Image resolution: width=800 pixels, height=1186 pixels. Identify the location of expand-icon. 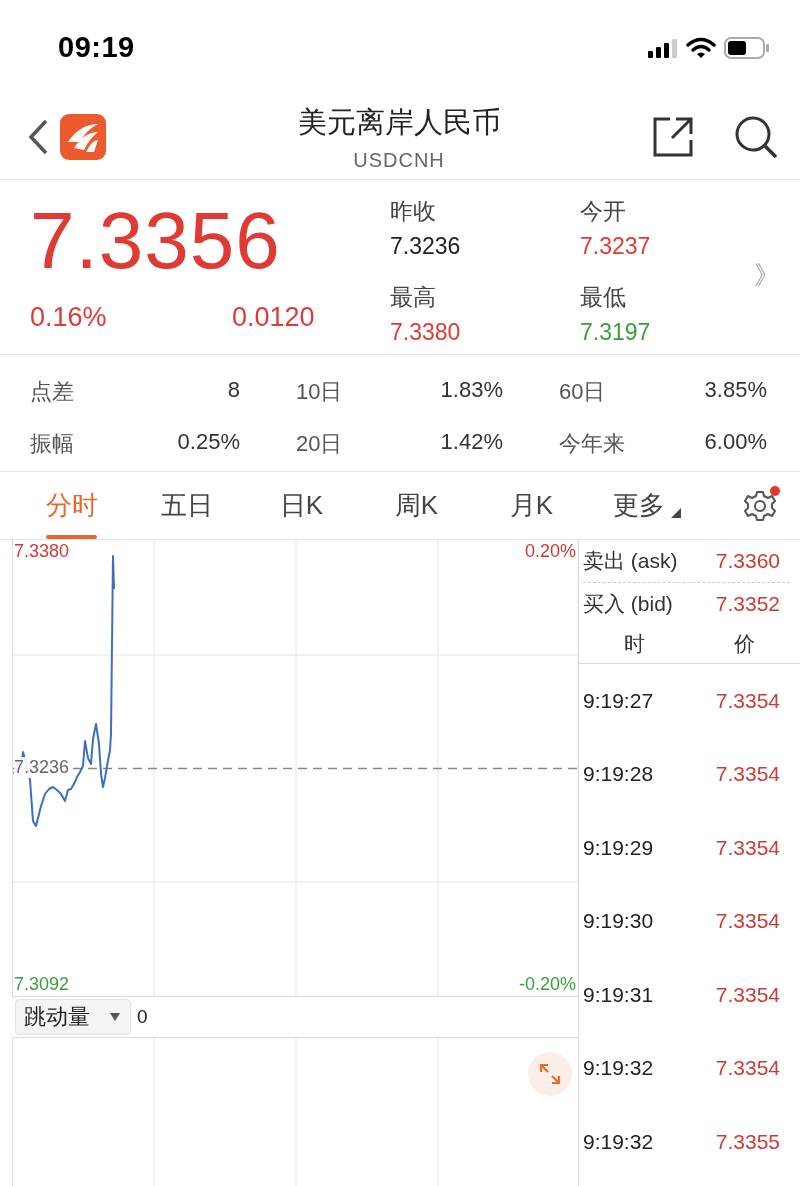
(550, 1074).